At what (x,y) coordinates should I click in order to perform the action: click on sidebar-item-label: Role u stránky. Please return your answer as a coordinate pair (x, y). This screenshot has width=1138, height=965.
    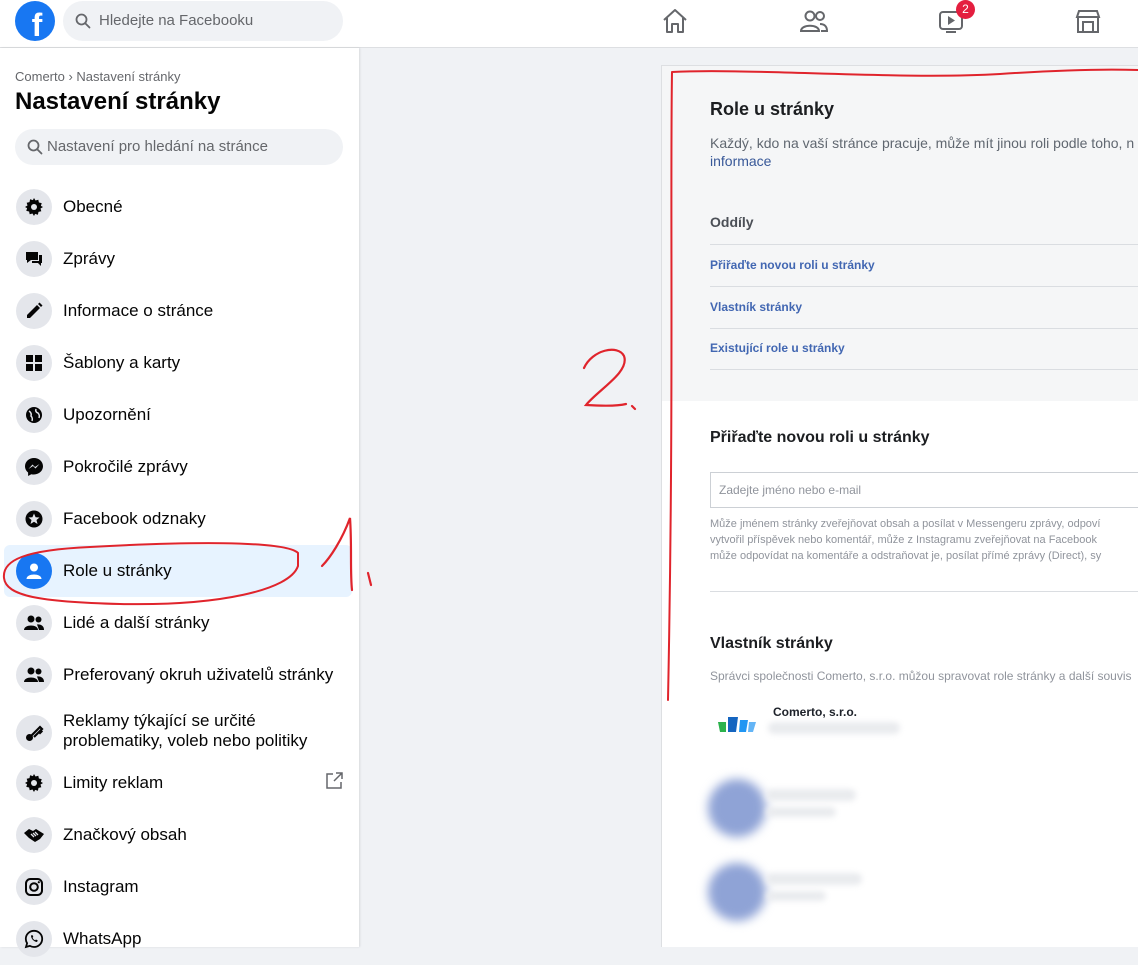
    Looking at the image, I should click on (117, 570).